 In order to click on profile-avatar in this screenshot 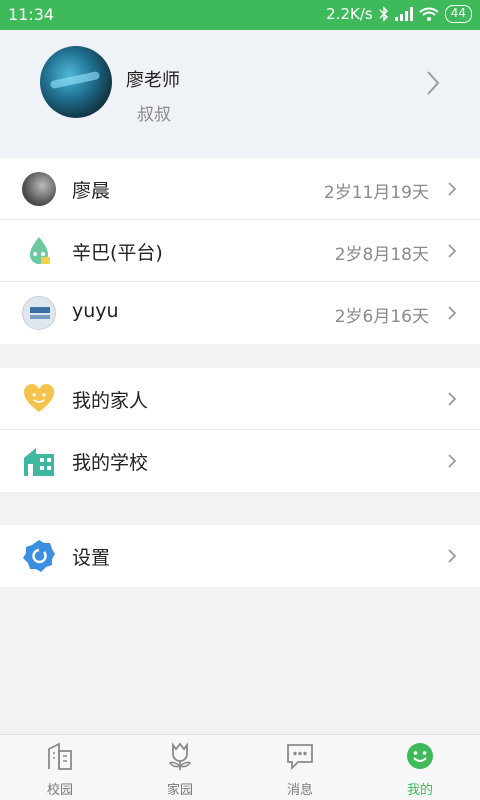, I will do `click(76, 82)`.